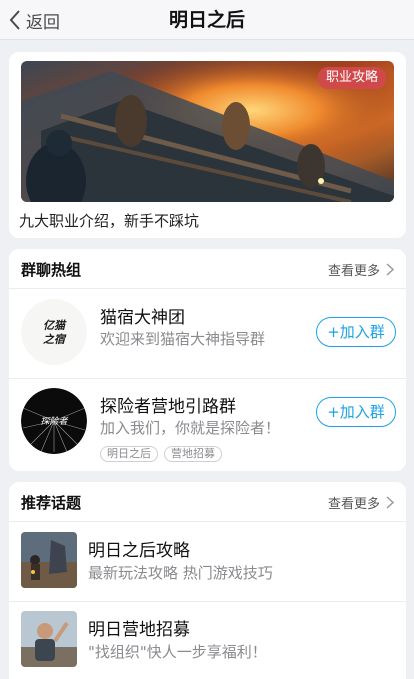  Describe the element at coordinates (190, 428) in the screenshot. I see `group-description: 加入我们，你就是探险者！` at that location.